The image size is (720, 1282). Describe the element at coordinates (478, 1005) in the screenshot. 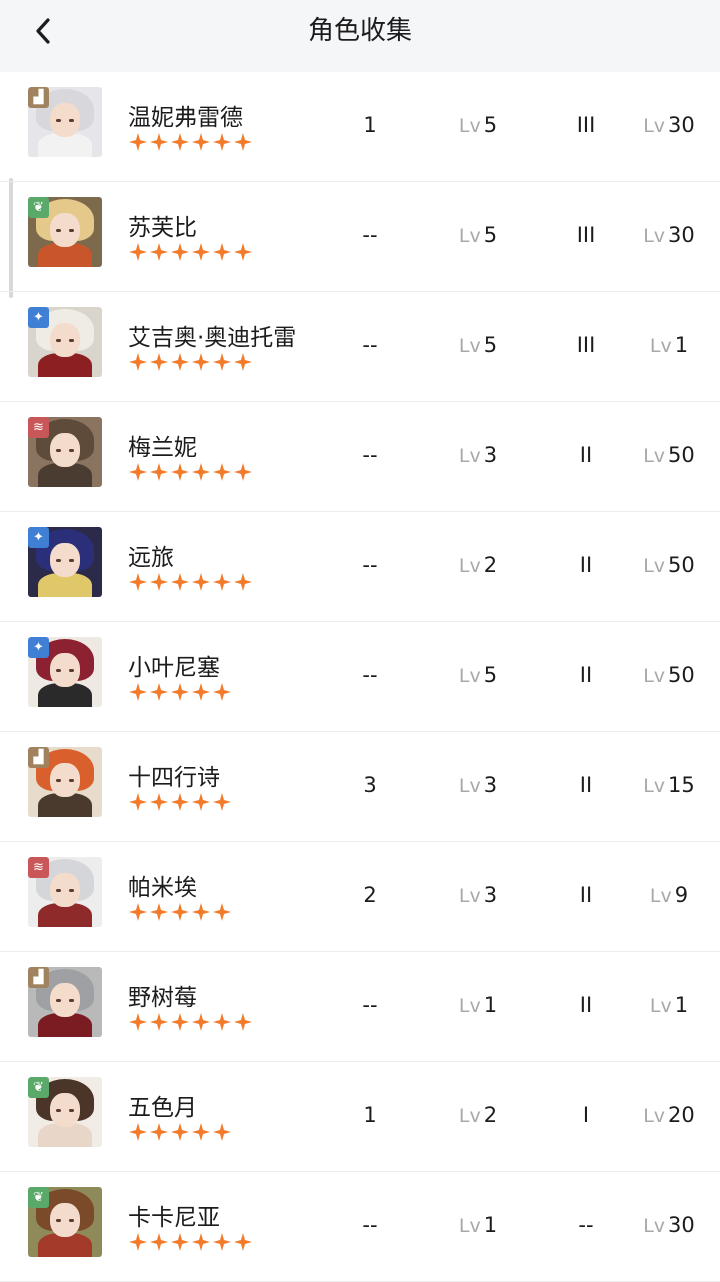

I see `level-cell: Lv 1` at that location.